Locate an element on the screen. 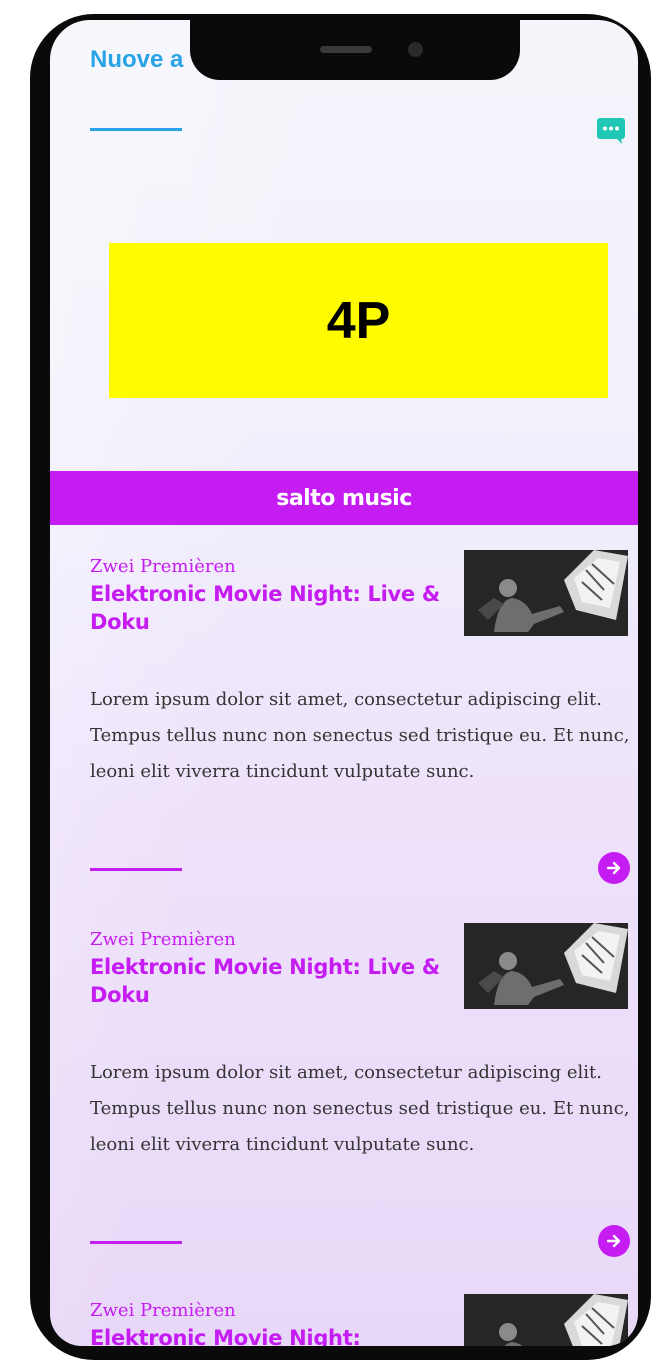  ad-banner: 4P is located at coordinates (358, 320).